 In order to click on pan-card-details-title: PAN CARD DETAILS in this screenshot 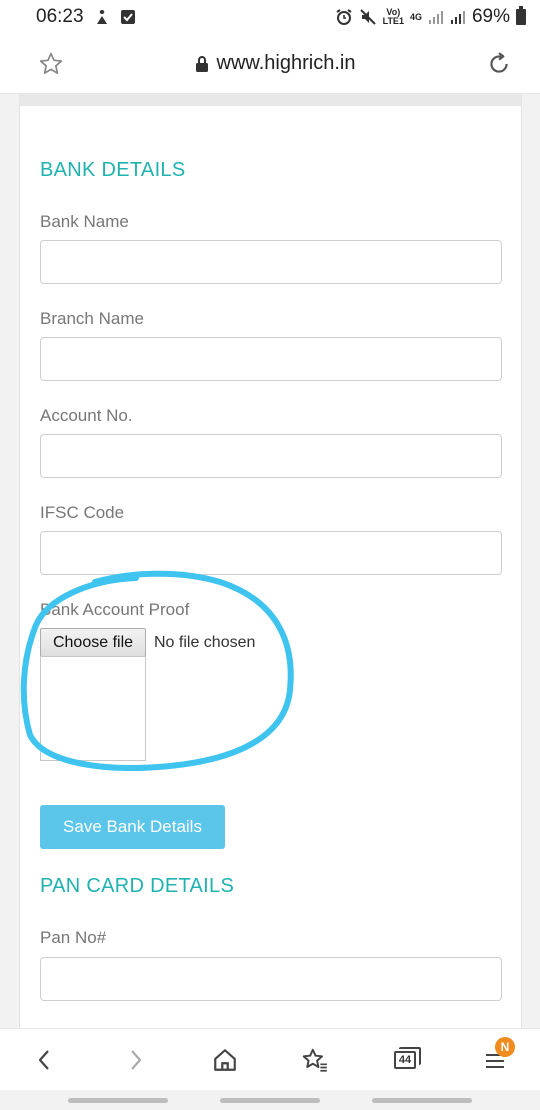, I will do `click(137, 886)`.